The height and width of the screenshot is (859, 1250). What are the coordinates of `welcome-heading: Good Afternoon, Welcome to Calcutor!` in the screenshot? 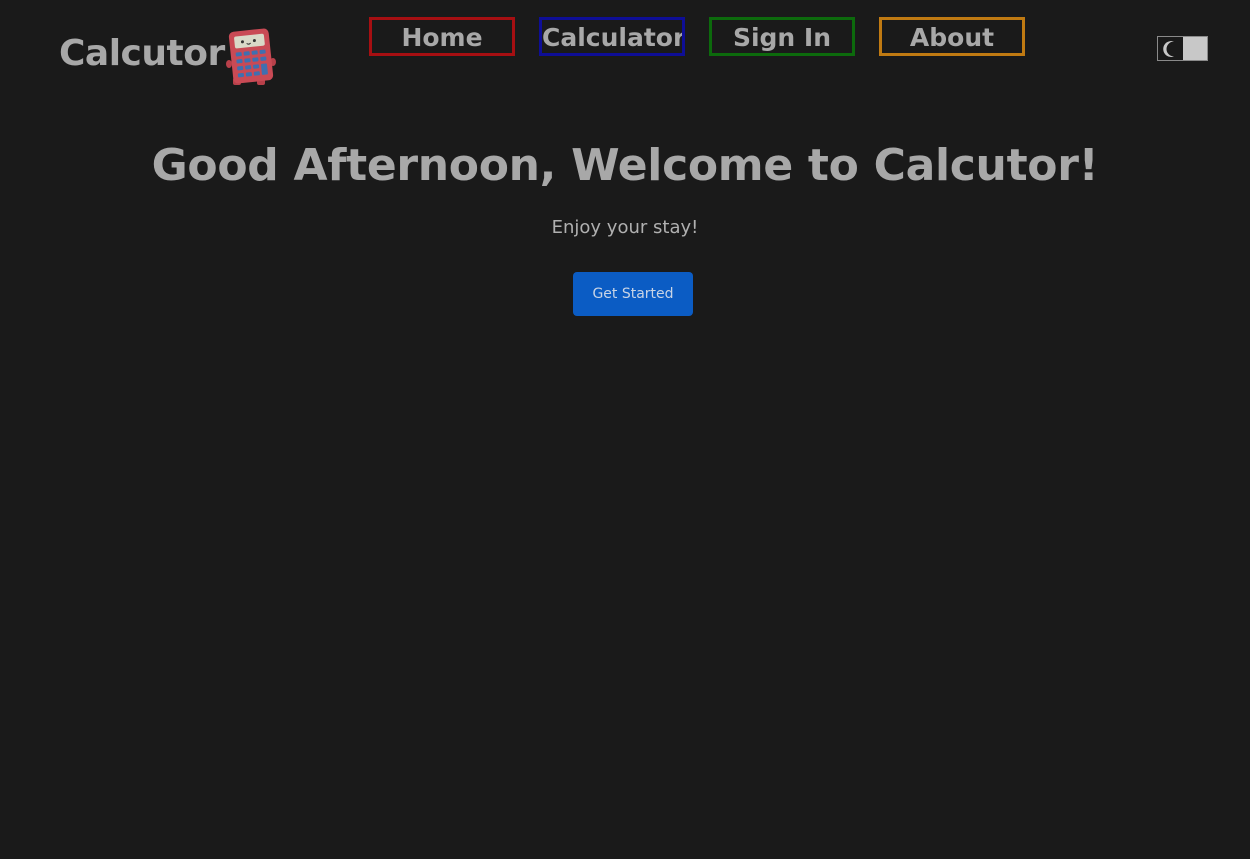 It's located at (625, 165).